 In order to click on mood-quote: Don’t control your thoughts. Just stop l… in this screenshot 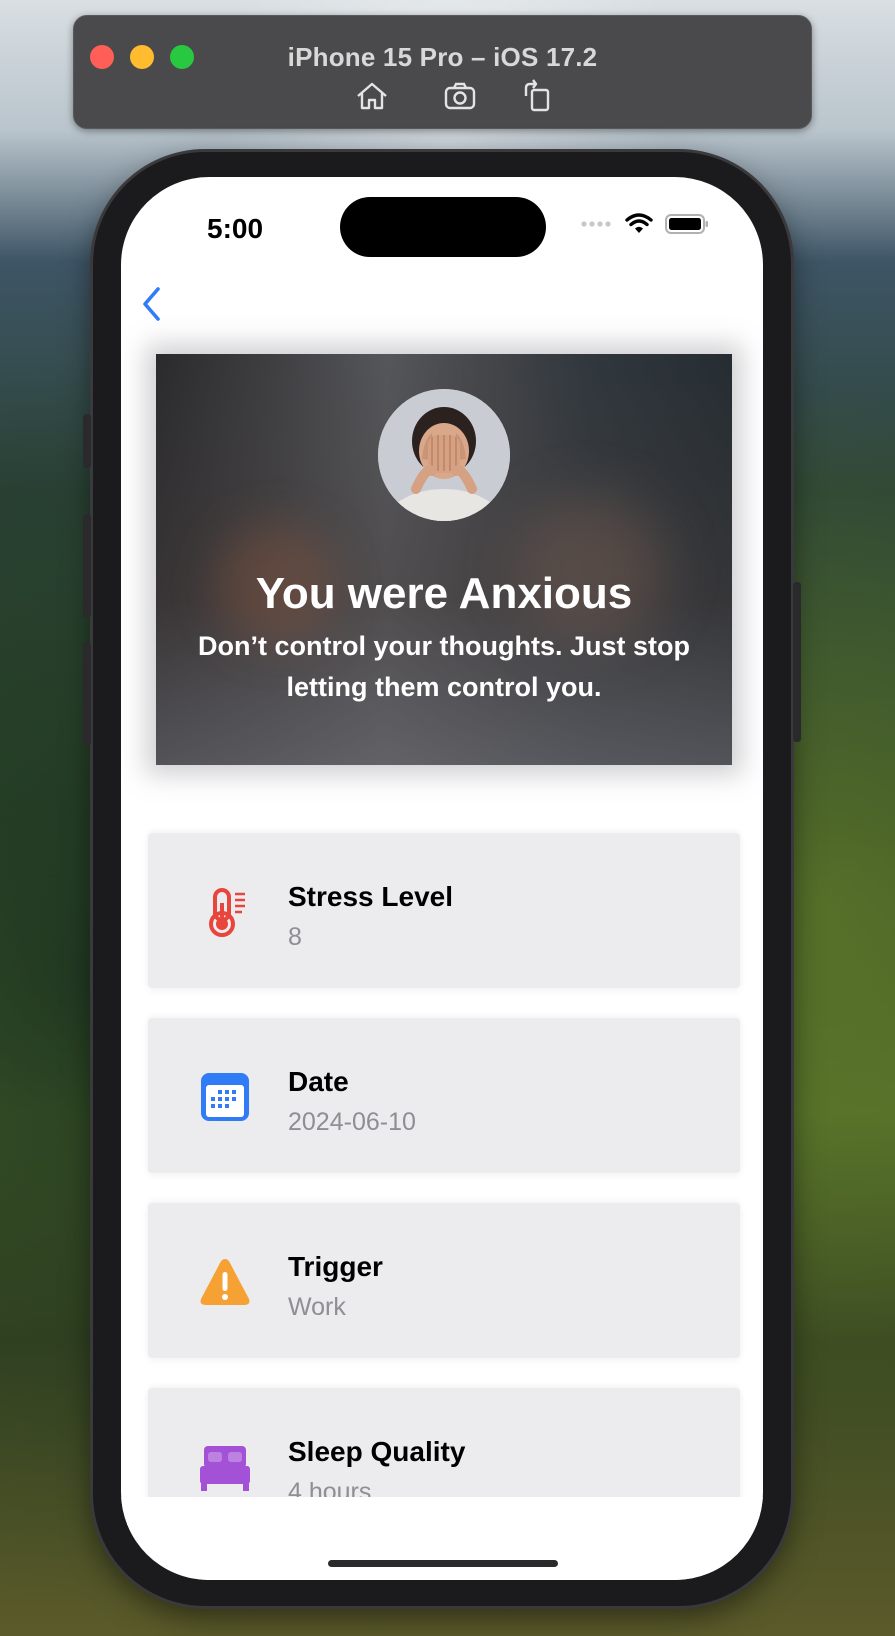, I will do `click(444, 666)`.